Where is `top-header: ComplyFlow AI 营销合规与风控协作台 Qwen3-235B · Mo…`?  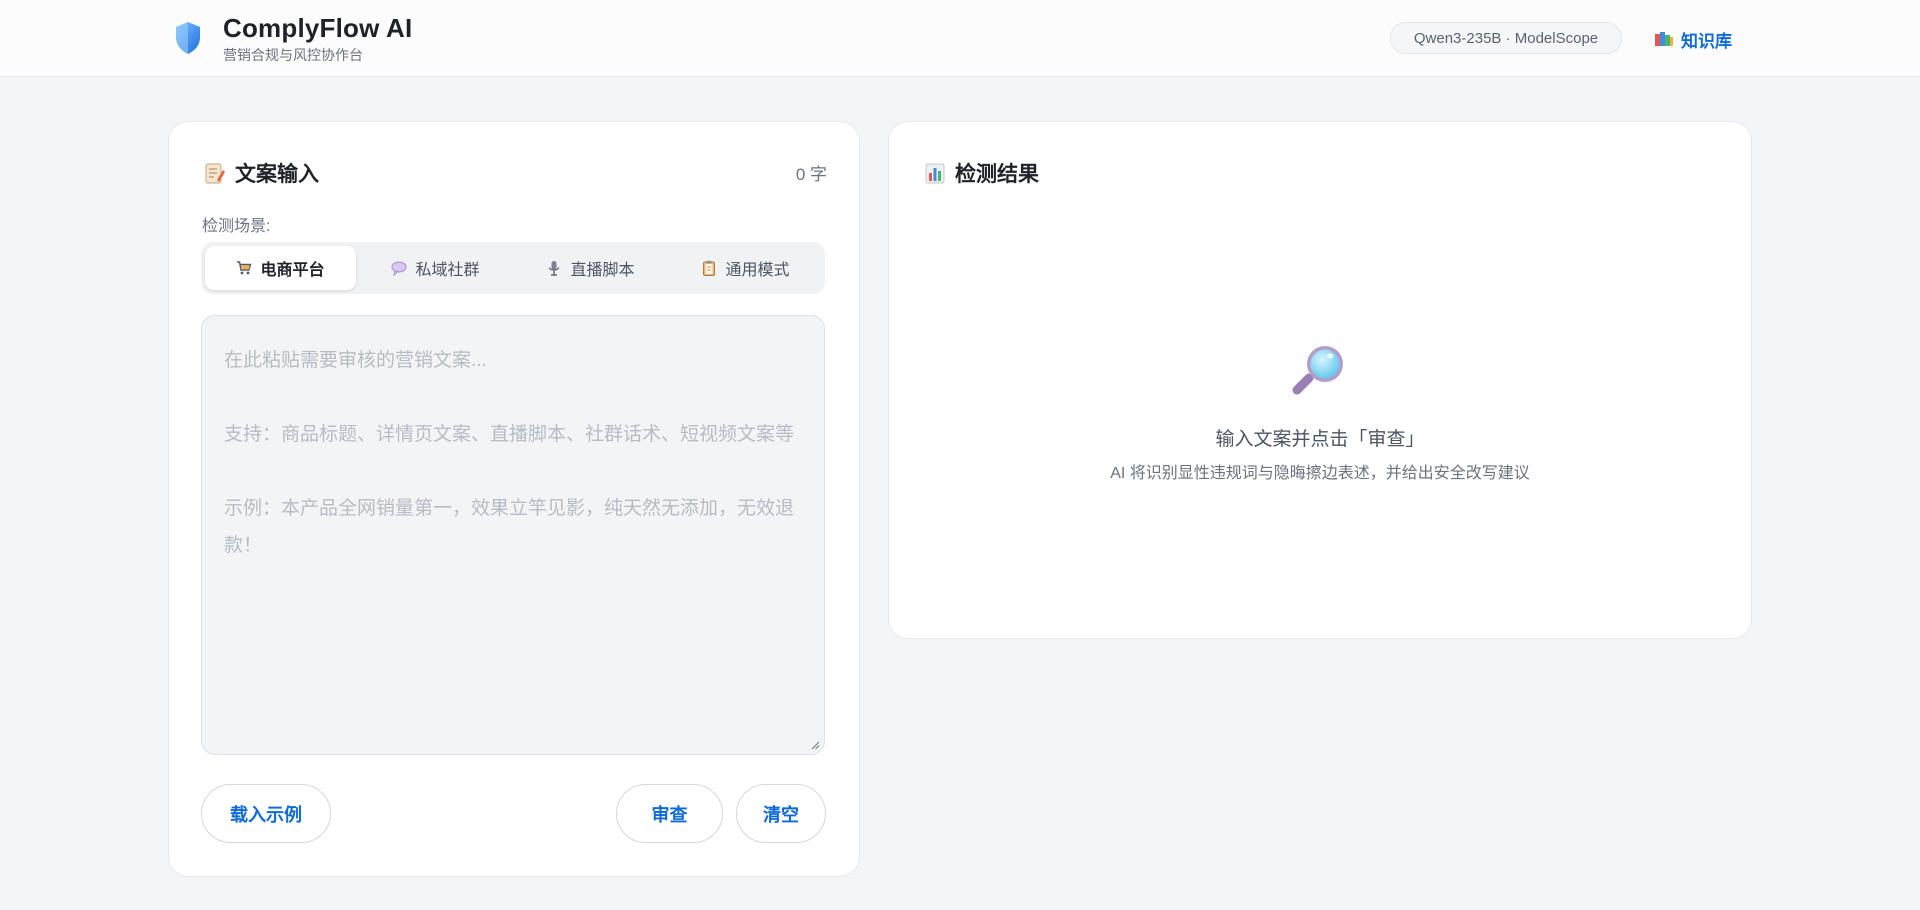
top-header: ComplyFlow AI 营销合规与风控协作台 Qwen3-235B · Mo… is located at coordinates (960, 38).